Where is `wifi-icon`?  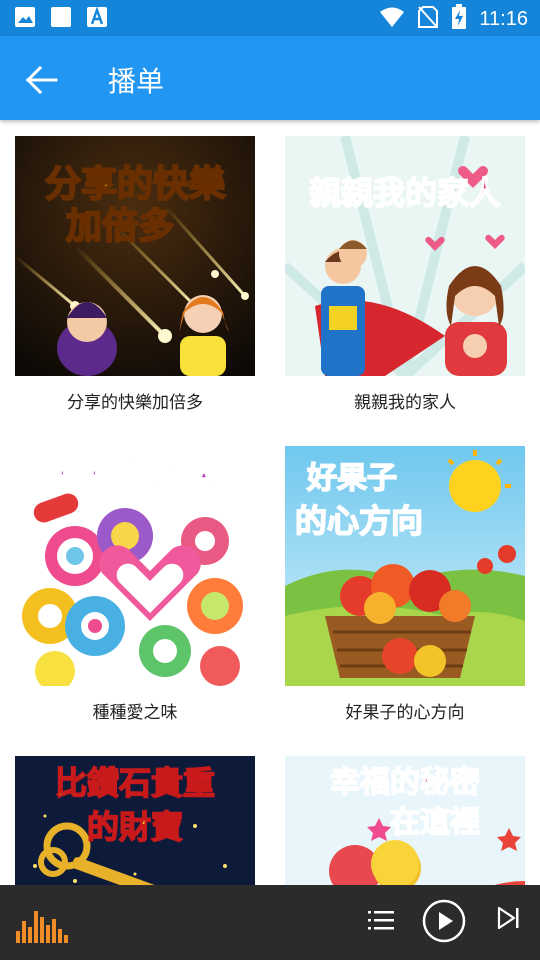 wifi-icon is located at coordinates (392, 19).